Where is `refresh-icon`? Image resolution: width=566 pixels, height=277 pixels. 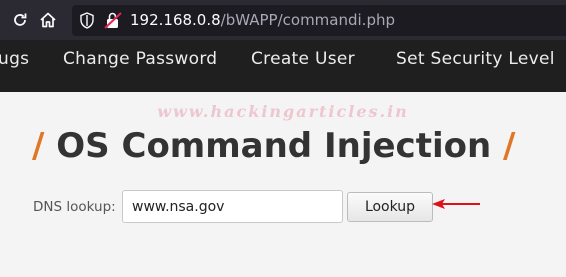 refresh-icon is located at coordinates (20, 20).